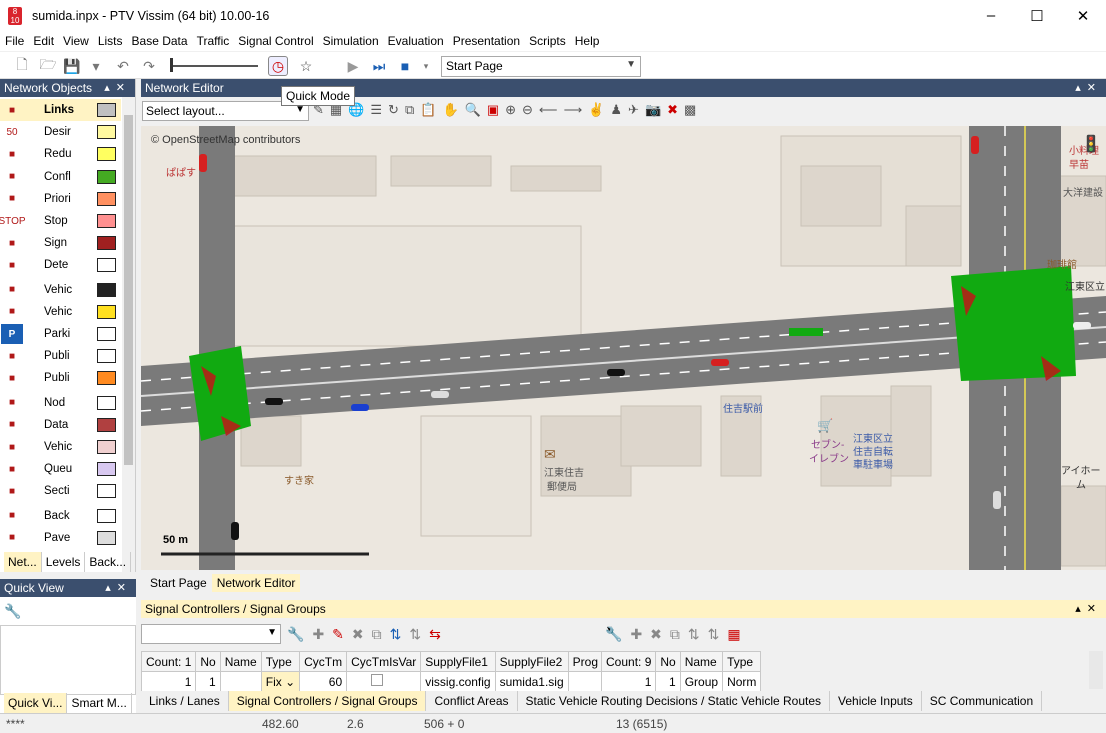 The image size is (1106, 733). Describe the element at coordinates (377, 680) in the screenshot. I see `checkbox` at that location.